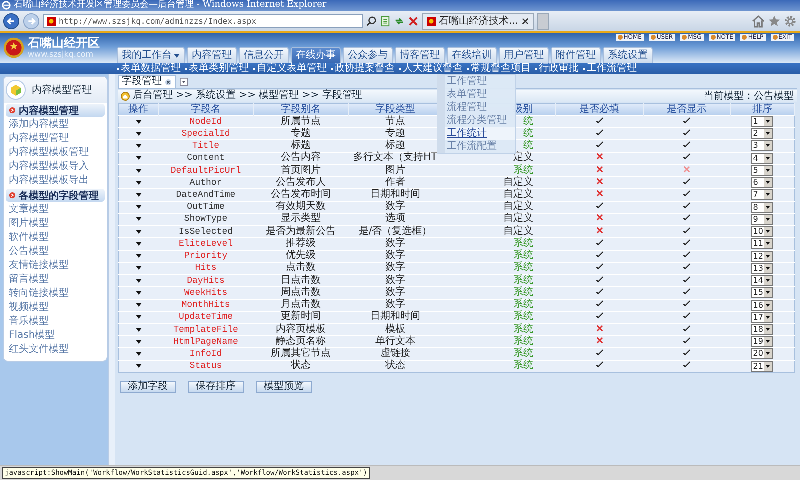  Describe the element at coordinates (762, 342) in the screenshot. I see `order-select: 19` at that location.